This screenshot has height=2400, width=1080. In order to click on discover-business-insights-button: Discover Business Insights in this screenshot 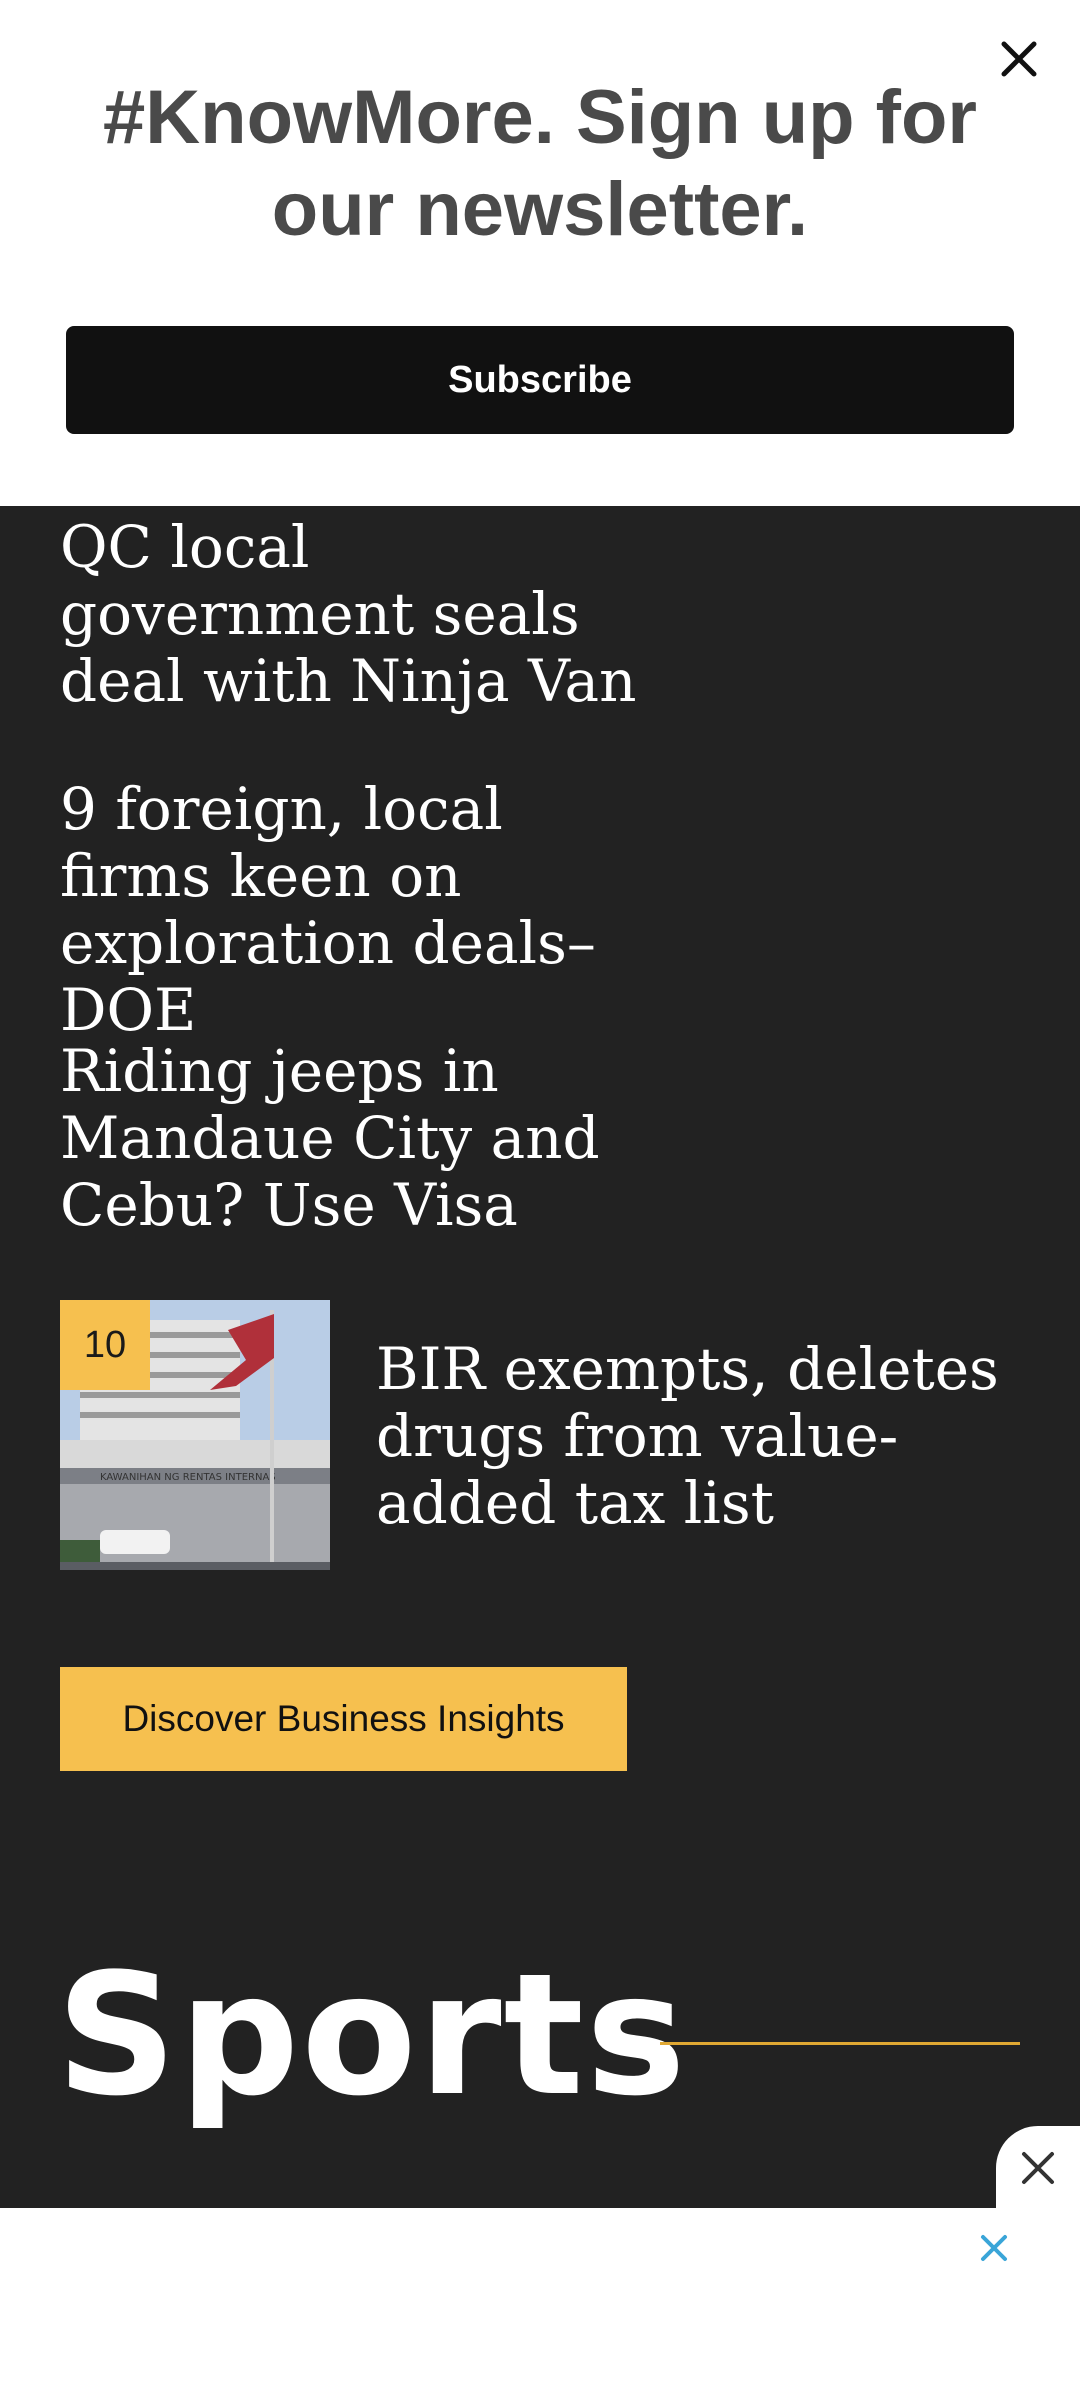, I will do `click(343, 1719)`.